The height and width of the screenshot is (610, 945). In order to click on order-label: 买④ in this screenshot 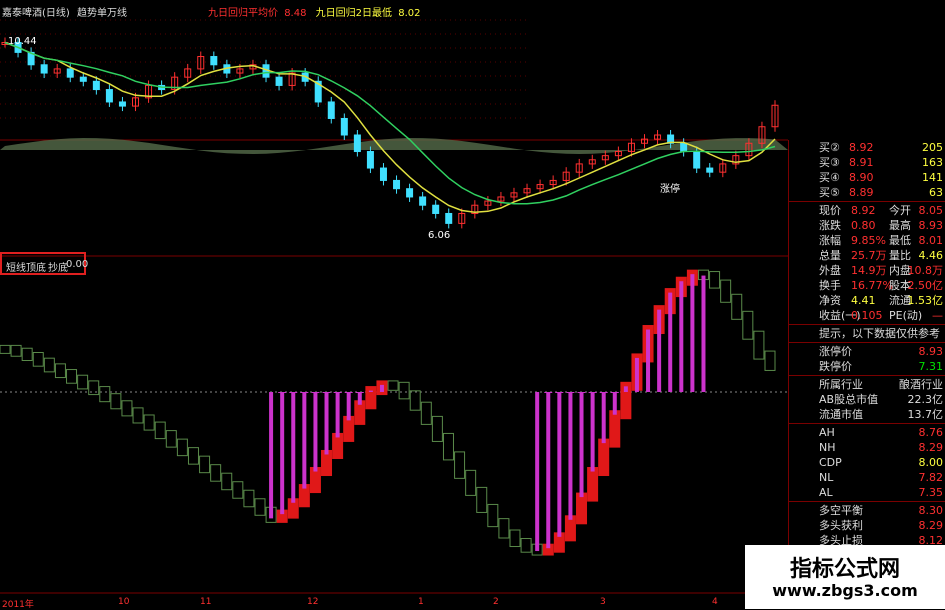, I will do `click(829, 177)`.